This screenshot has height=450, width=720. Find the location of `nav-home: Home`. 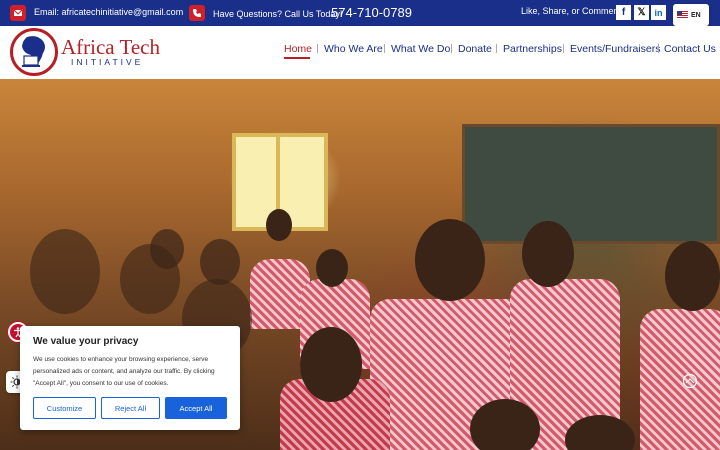

nav-home: Home is located at coordinates (298, 49).